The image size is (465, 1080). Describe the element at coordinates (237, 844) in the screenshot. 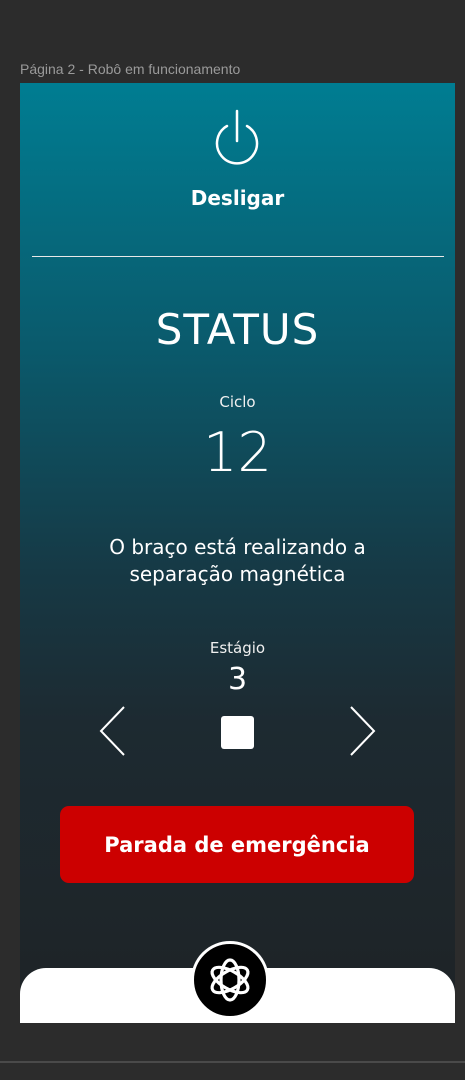

I see `emergency-stop-button: Parada de emergência` at that location.